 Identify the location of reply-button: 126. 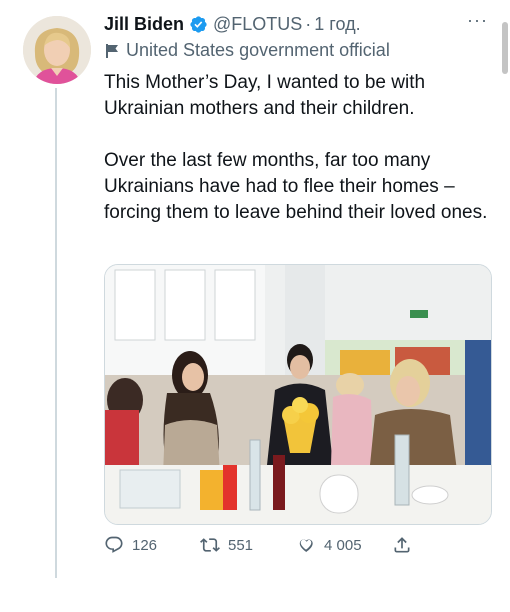
(152, 545).